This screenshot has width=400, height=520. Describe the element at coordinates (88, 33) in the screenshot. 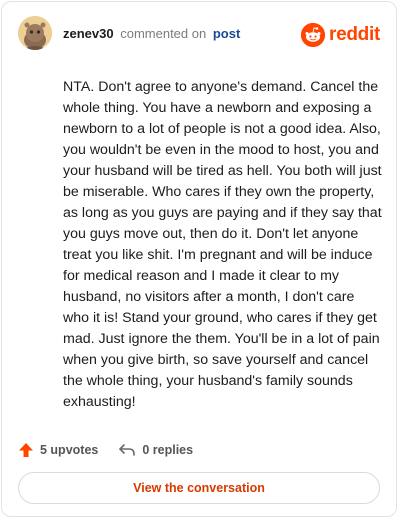

I see `username: zenev30` at that location.